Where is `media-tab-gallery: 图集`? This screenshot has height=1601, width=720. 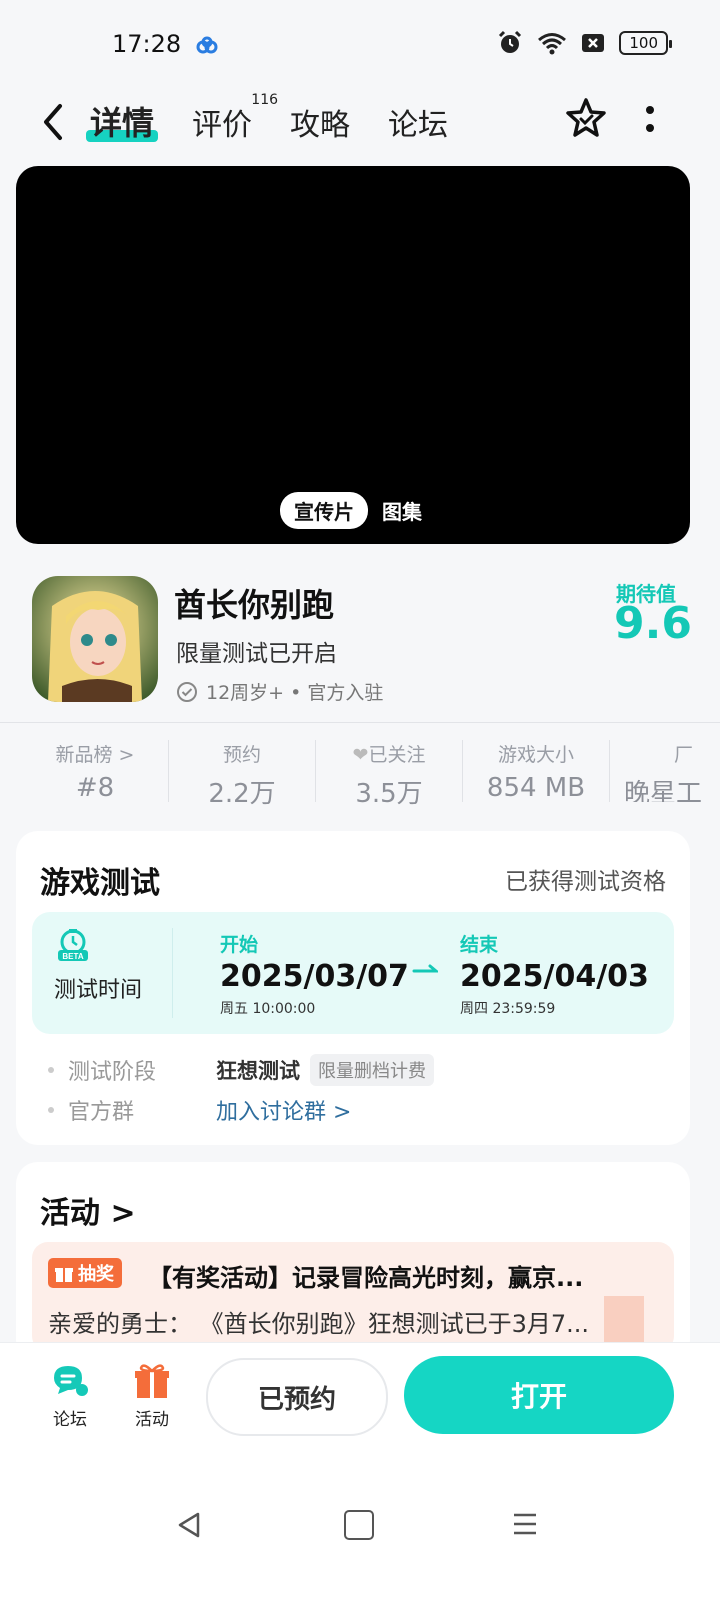 media-tab-gallery: 图集 is located at coordinates (402, 510).